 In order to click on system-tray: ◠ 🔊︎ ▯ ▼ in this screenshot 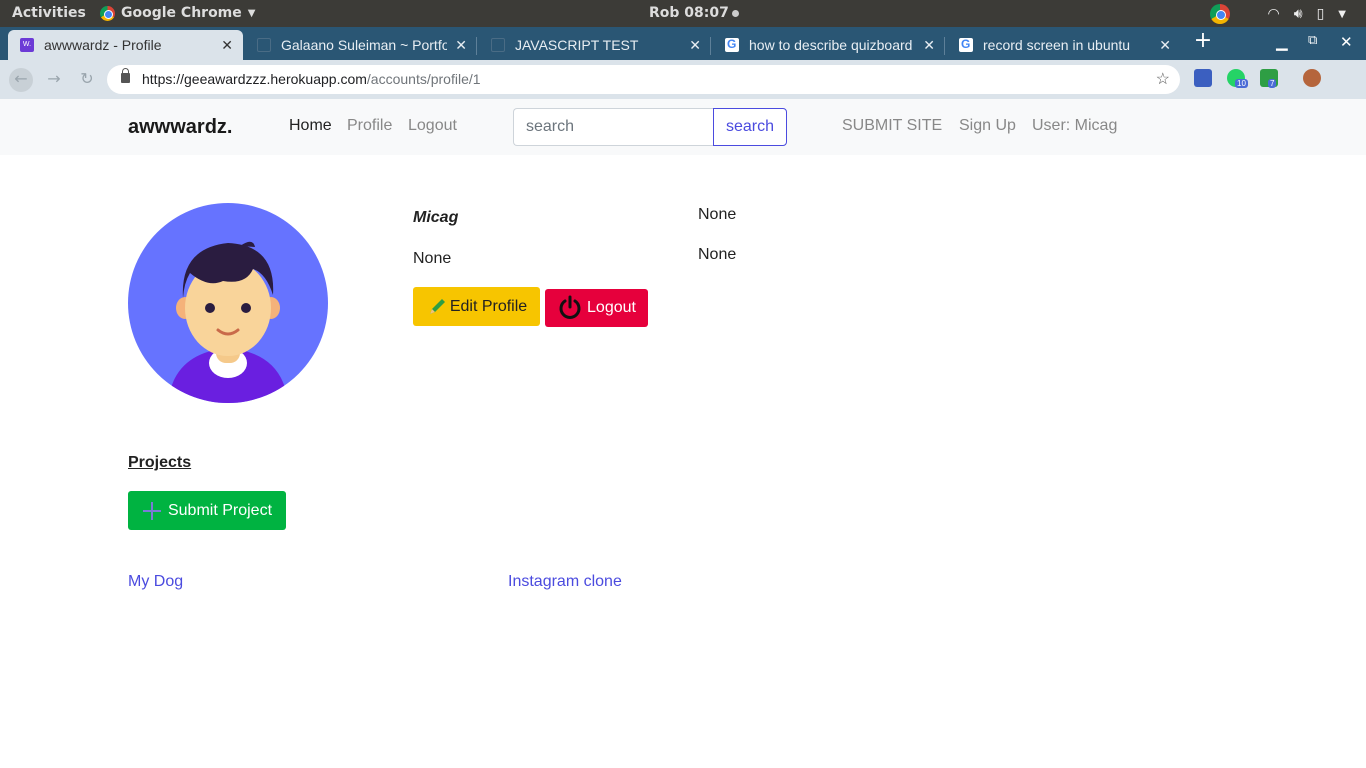, I will do `click(1277, 14)`.